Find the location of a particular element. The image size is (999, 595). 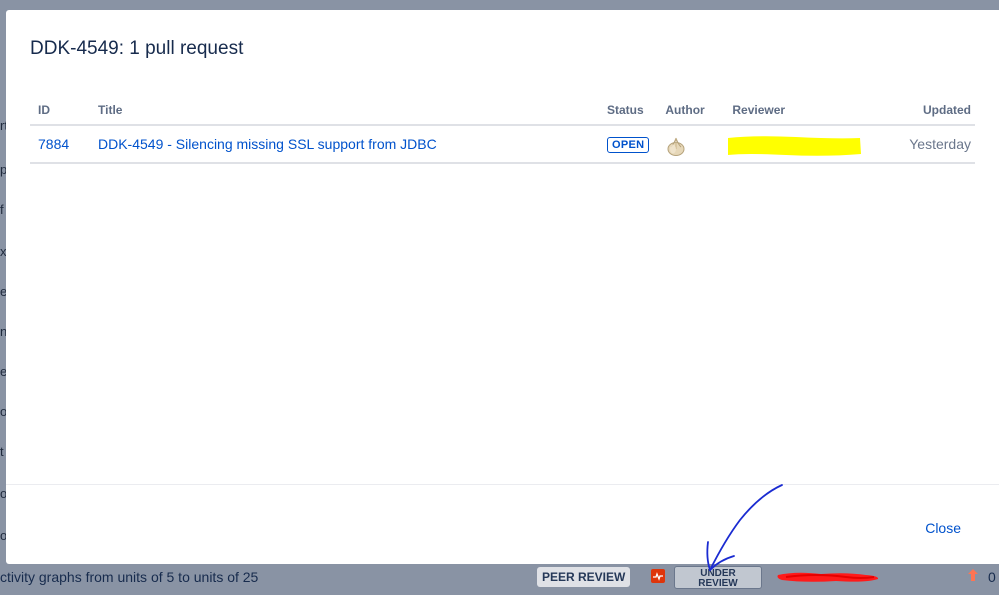

status-badge: OPEN is located at coordinates (628, 145).